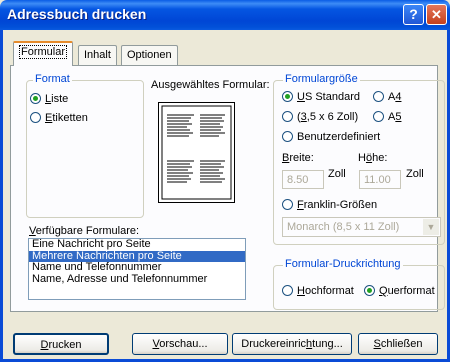 This screenshot has width=450, height=362. I want to click on height-field: 11.00, so click(380, 179).